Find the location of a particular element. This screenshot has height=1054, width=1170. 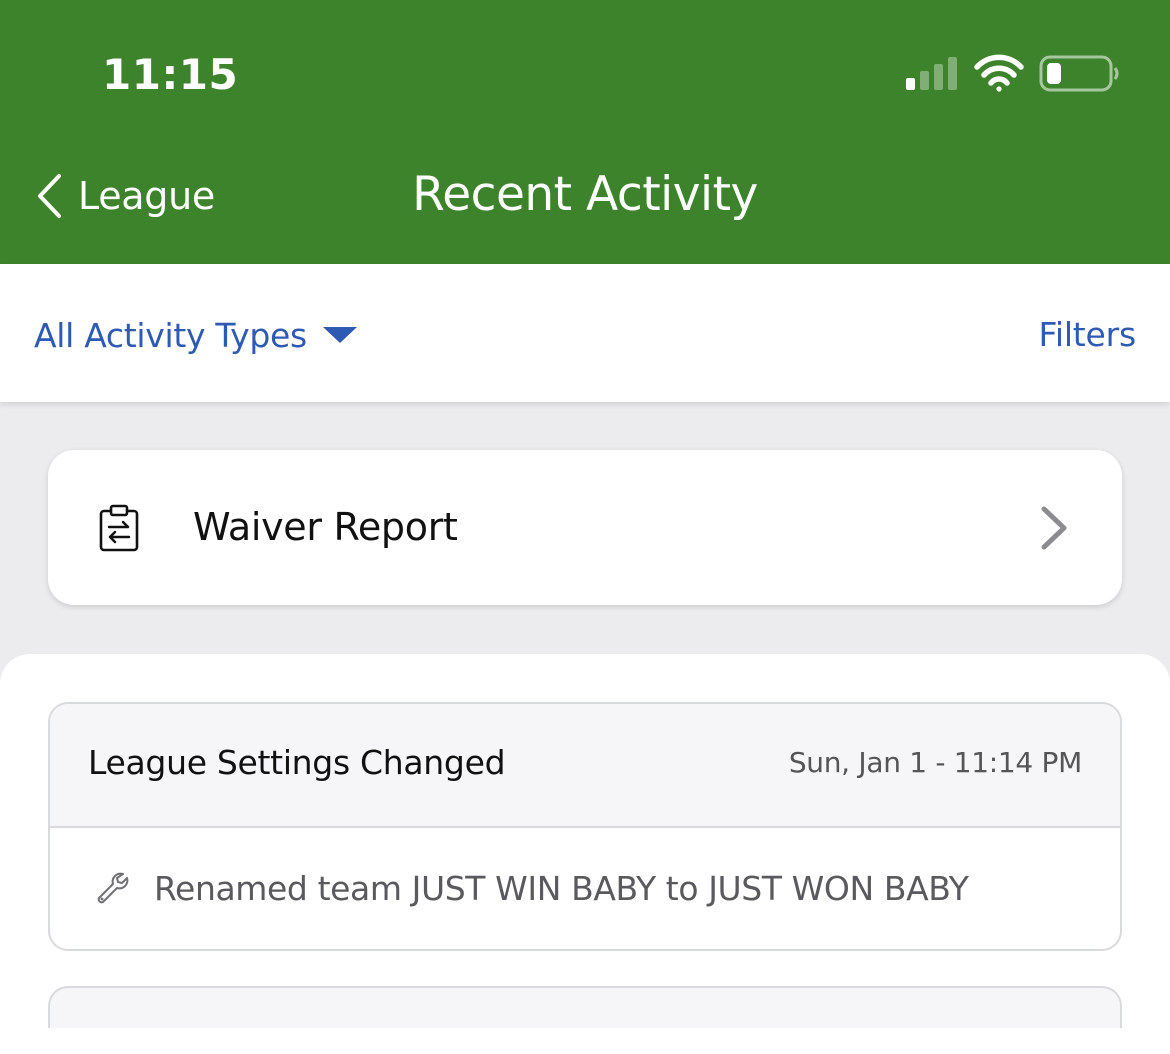

signal-icon is located at coordinates (931, 73).